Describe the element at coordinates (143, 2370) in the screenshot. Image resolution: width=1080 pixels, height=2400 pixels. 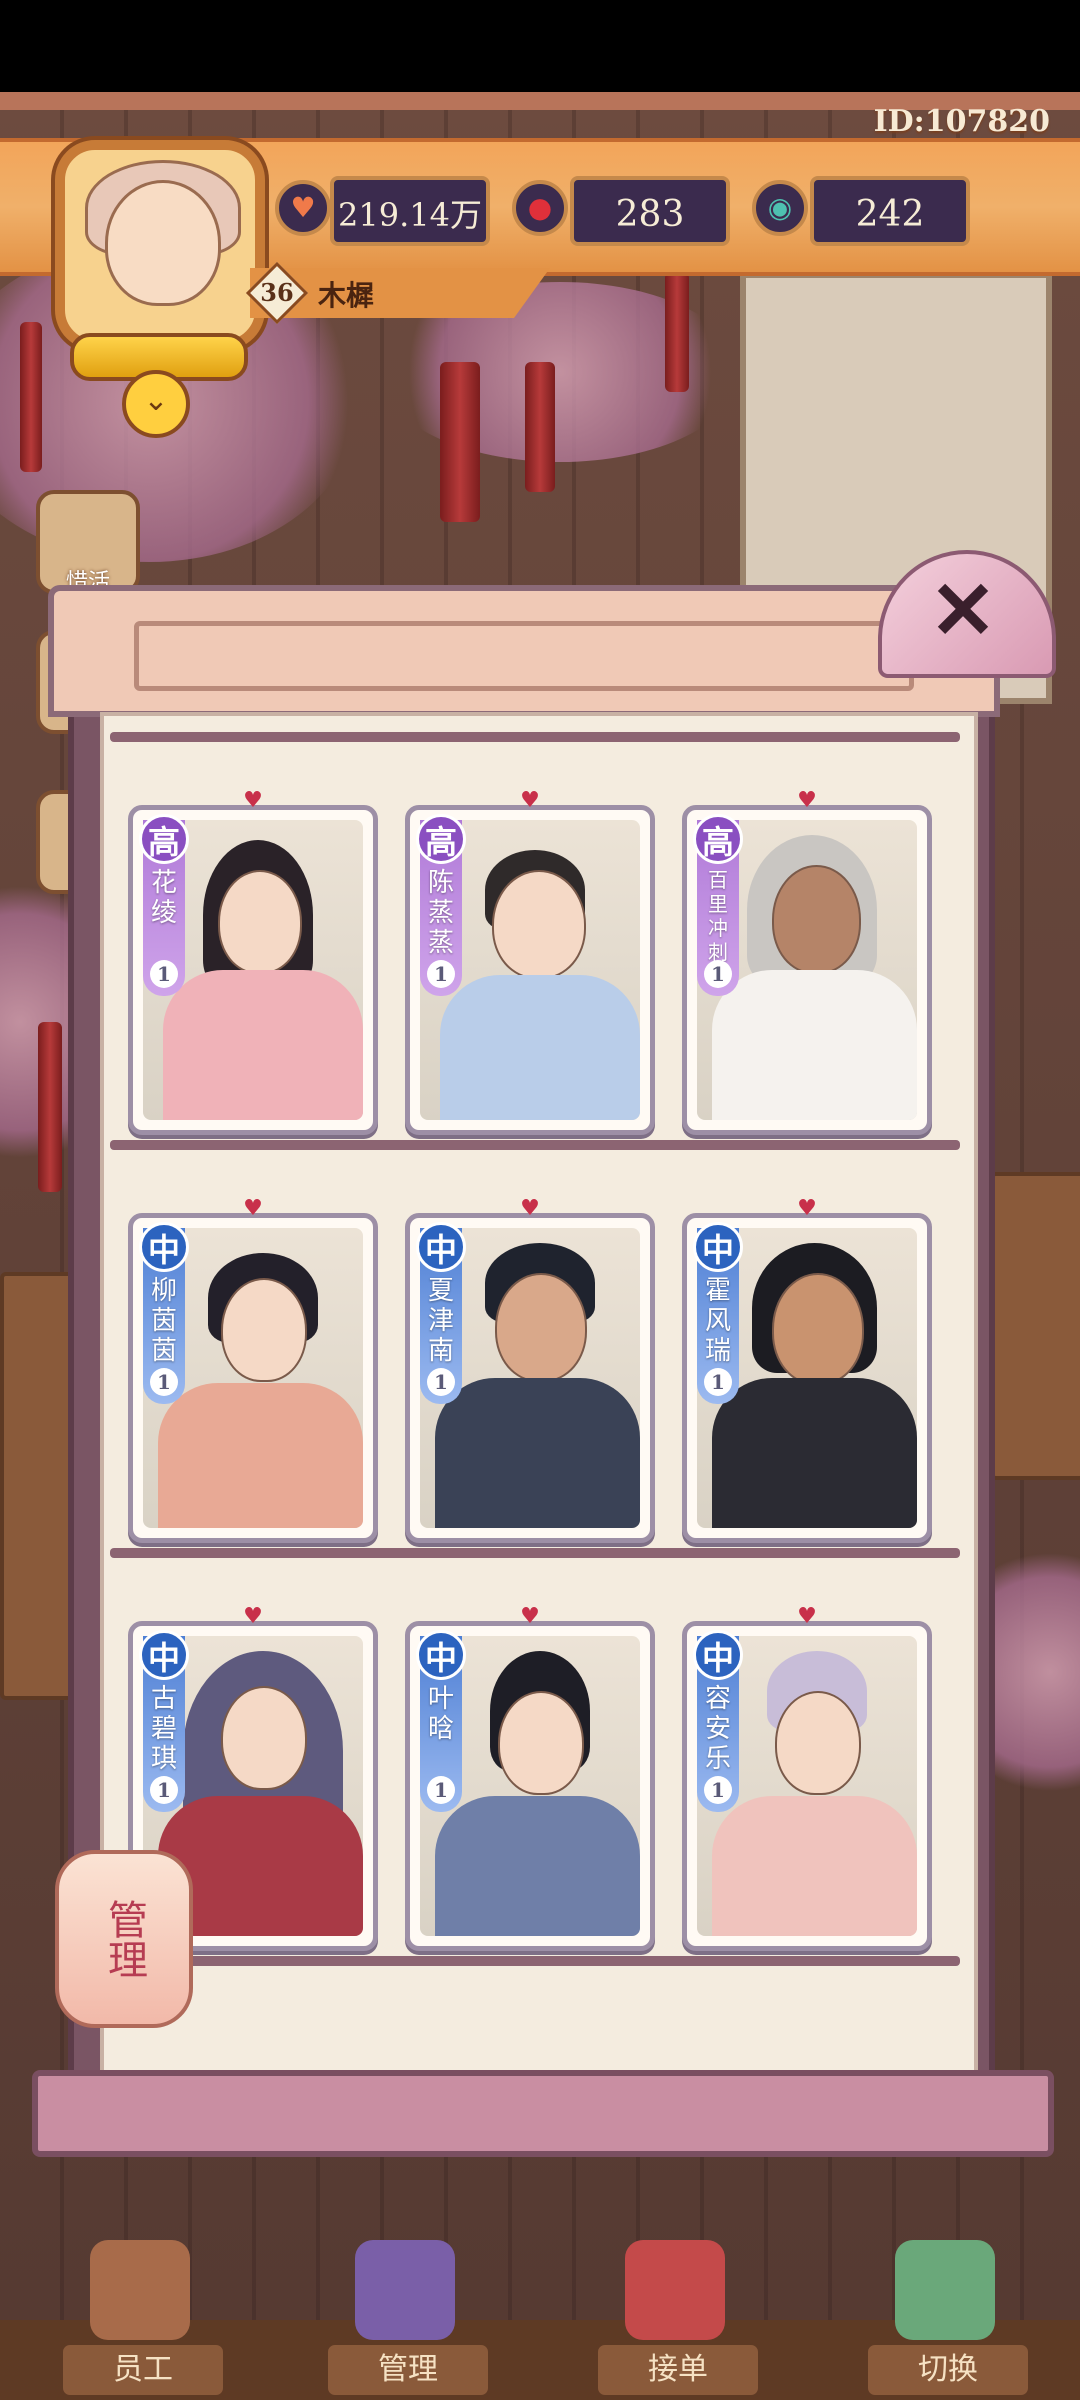
I see `nav-label: 员工` at that location.